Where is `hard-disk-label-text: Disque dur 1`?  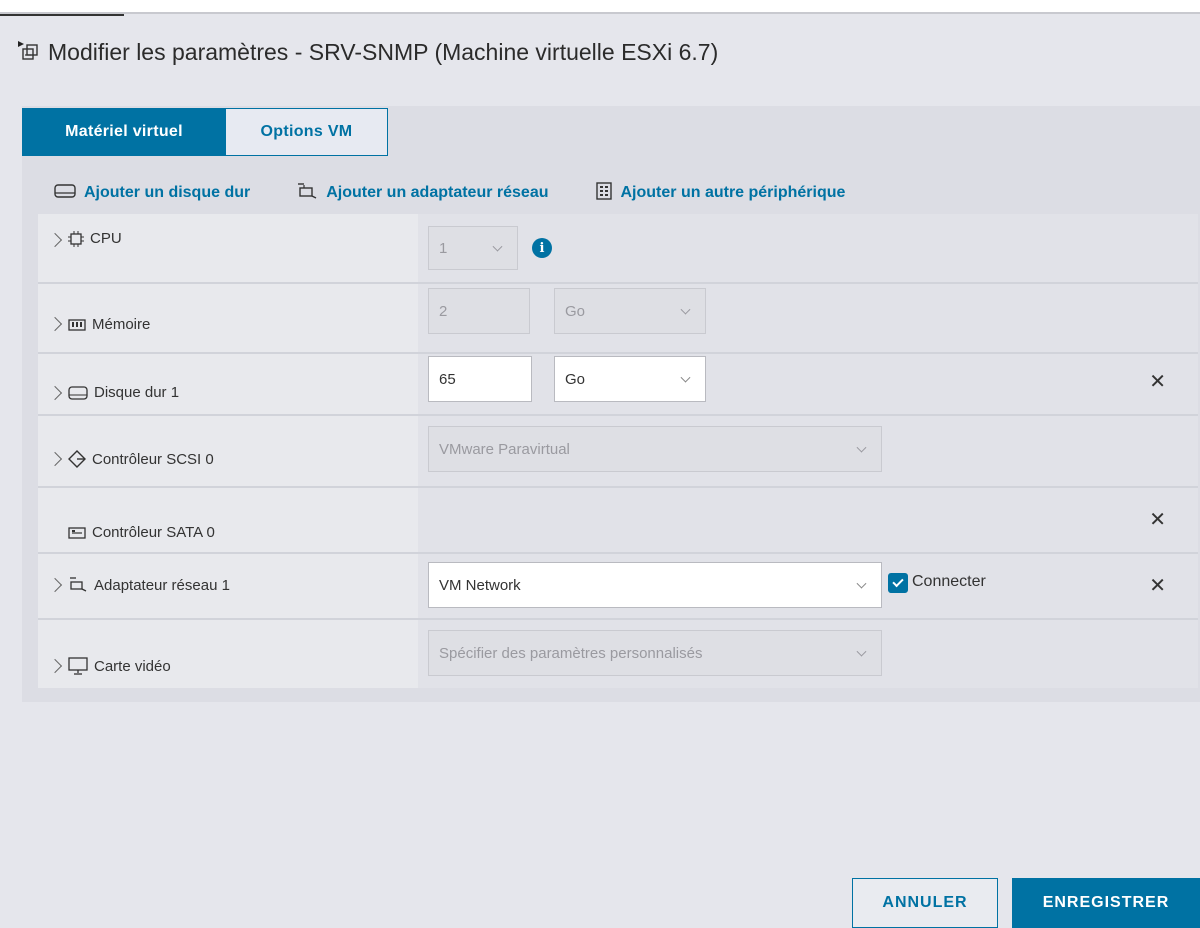
hard-disk-label-text: Disque dur 1 is located at coordinates (137, 392).